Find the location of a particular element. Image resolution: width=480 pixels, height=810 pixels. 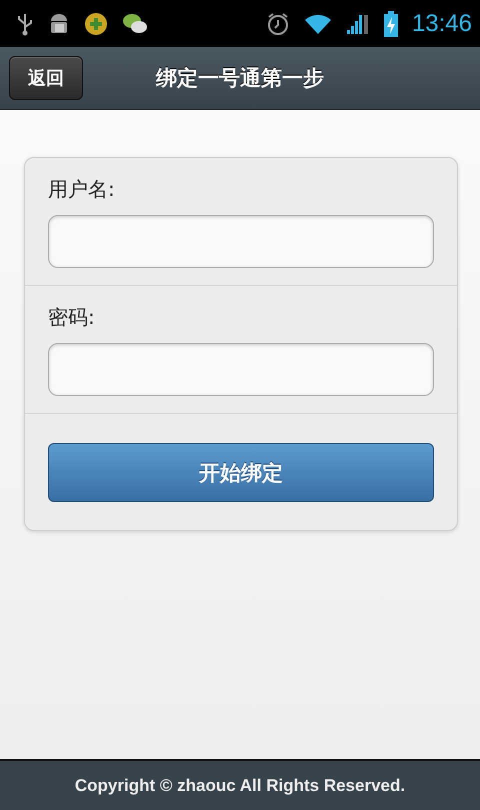

start-bind-button: 开始绑定 is located at coordinates (241, 472).